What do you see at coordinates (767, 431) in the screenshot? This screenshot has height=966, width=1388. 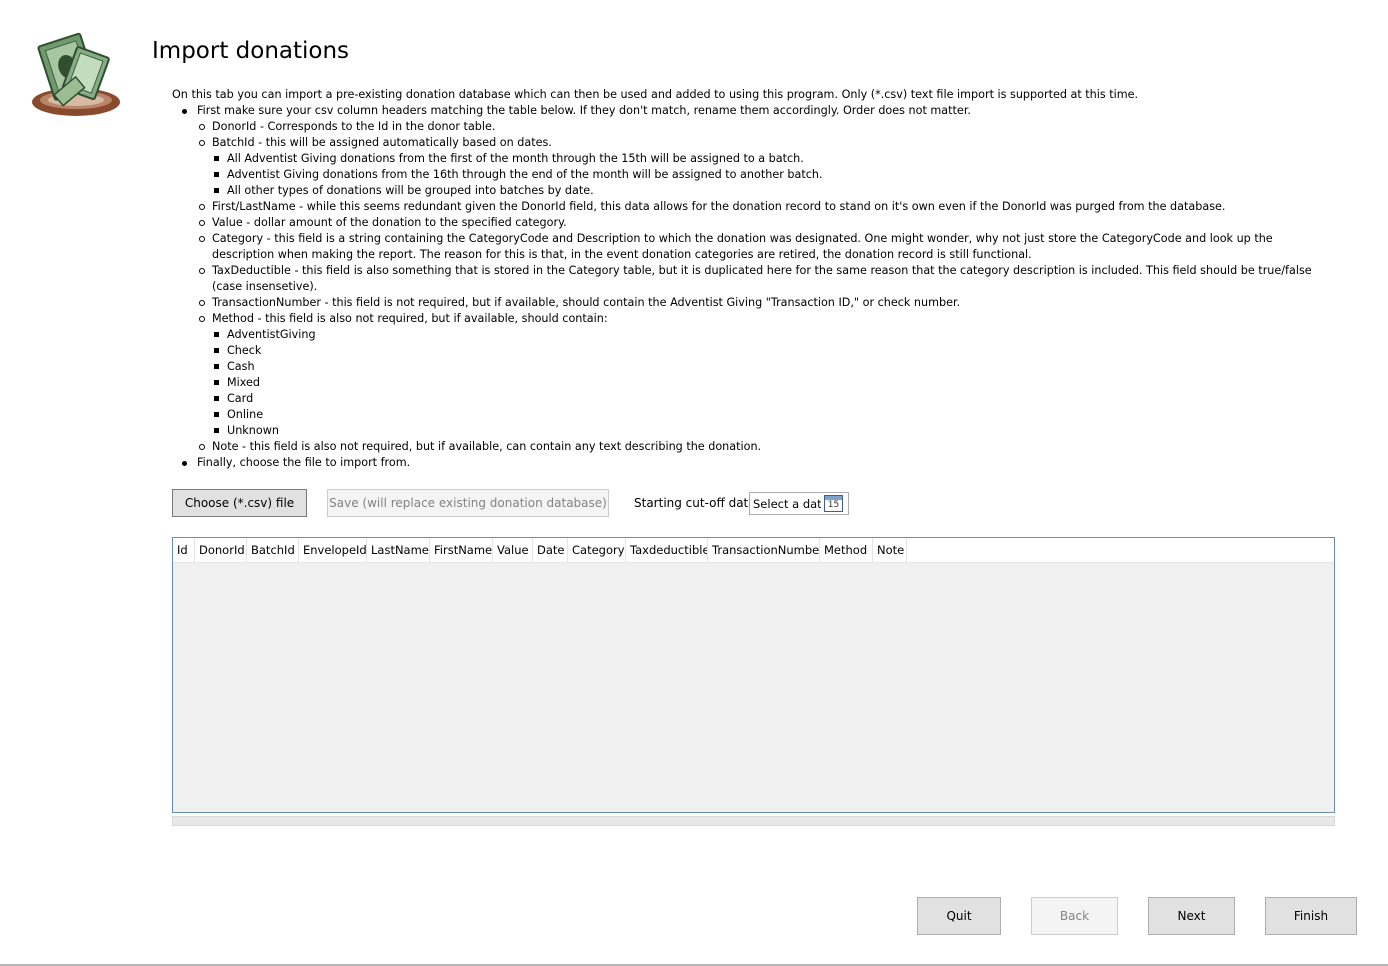 I see `list-item: Unknown` at bounding box center [767, 431].